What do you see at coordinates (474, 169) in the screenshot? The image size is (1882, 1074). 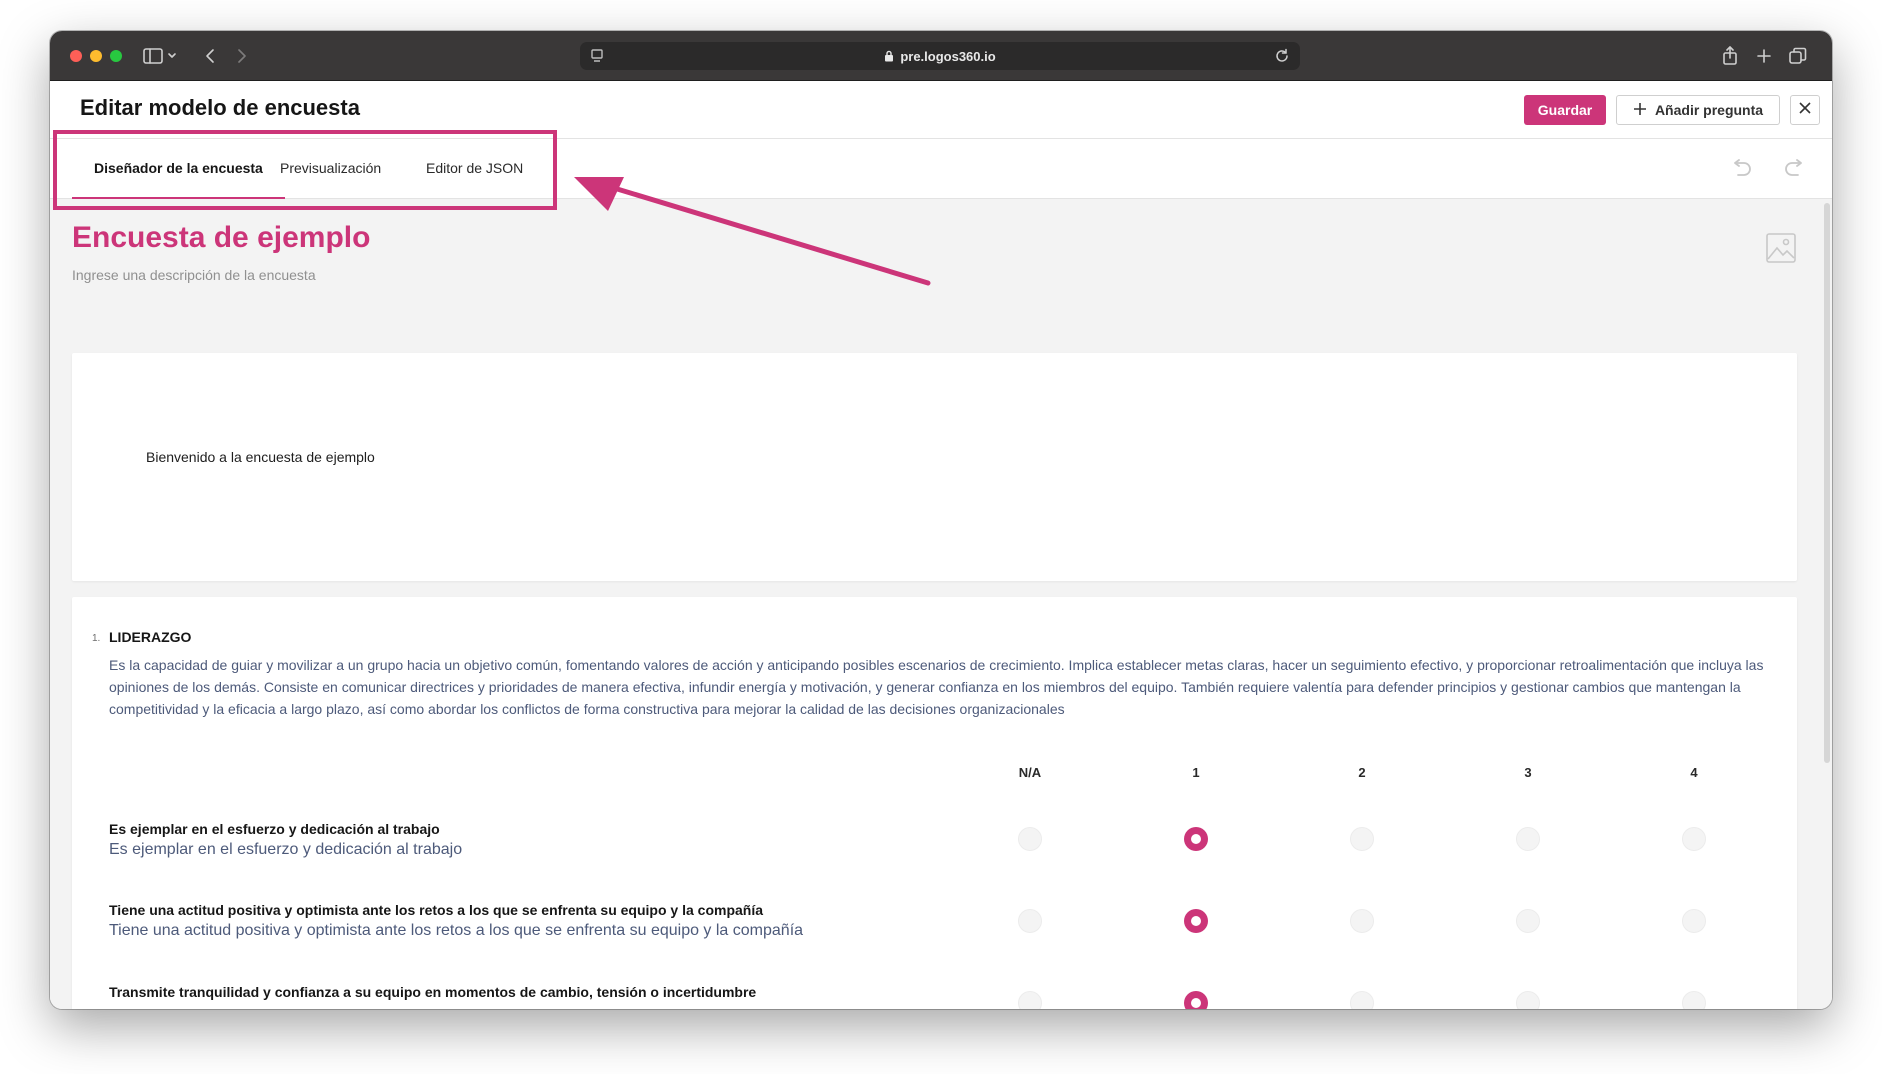 I see `tab-json-editor: Editor de JSON` at bounding box center [474, 169].